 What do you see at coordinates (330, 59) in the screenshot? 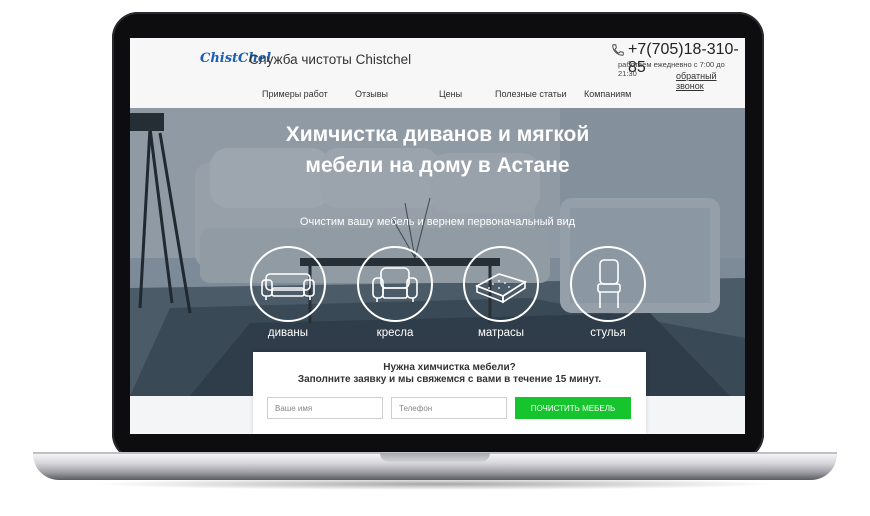
I see `site-title: Служба чистоты Chistchel` at bounding box center [330, 59].